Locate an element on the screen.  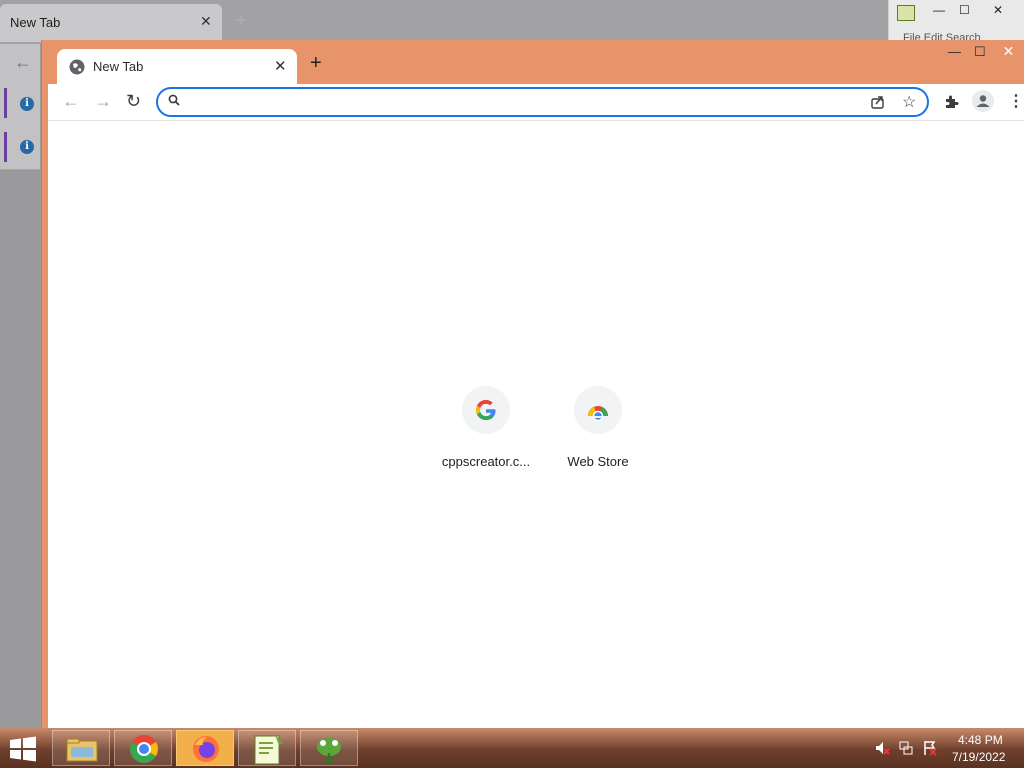
shortcut-label: Web Store is located at coordinates (598, 461).